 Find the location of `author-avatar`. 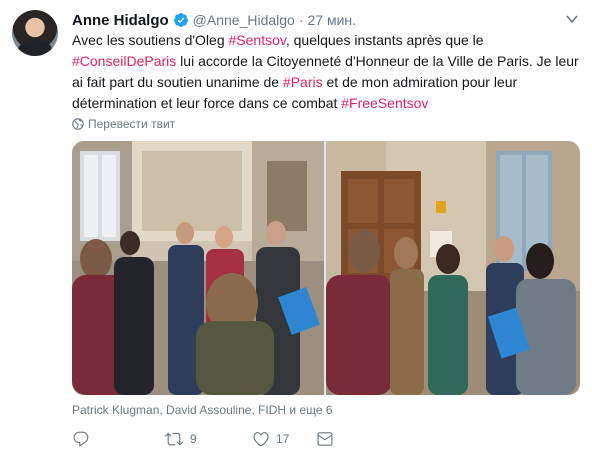

author-avatar is located at coordinates (35, 33).